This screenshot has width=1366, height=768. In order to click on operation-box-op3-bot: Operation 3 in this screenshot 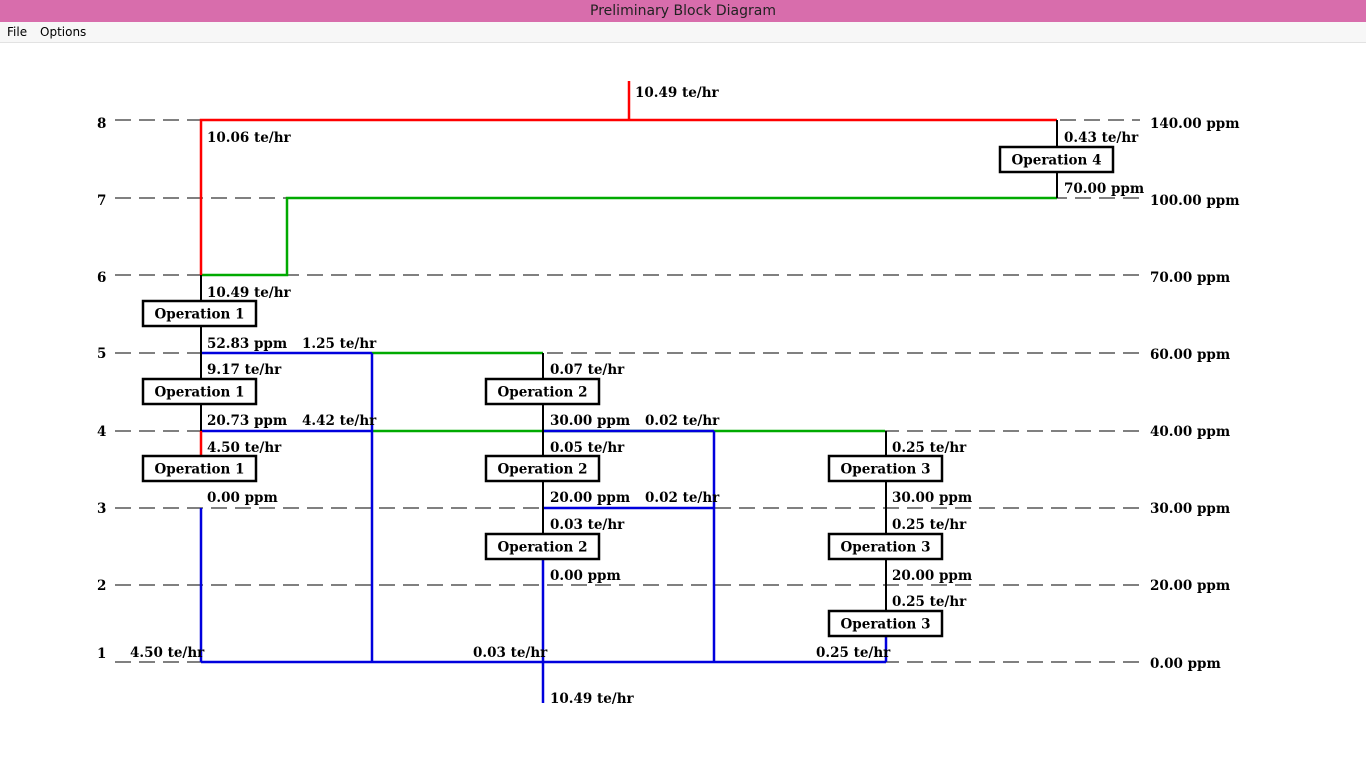, I will do `click(885, 623)`.